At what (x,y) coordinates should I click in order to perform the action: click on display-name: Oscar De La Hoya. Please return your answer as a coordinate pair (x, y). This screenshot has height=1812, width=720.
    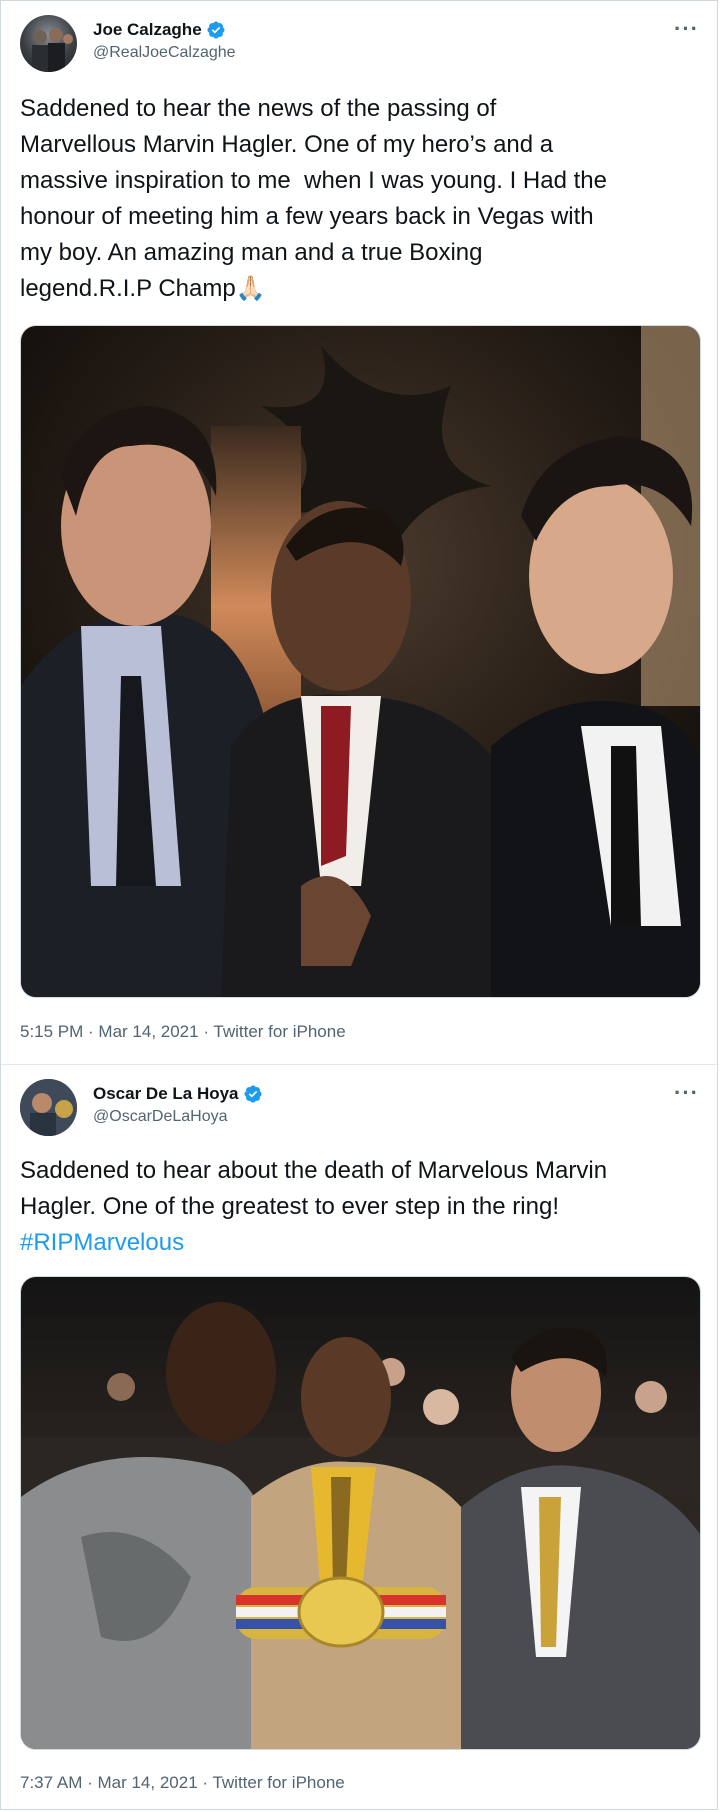
    Looking at the image, I should click on (178, 1094).